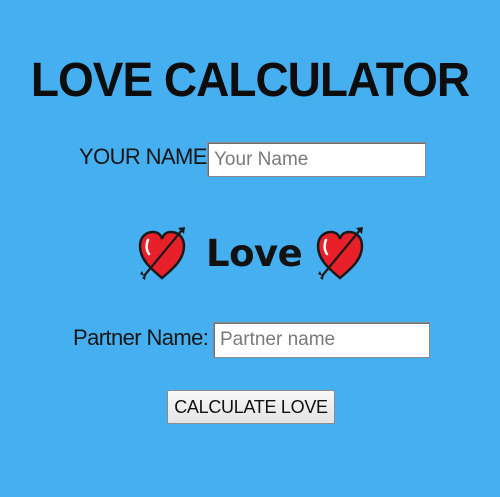 The height and width of the screenshot is (497, 500). What do you see at coordinates (141, 337) in the screenshot?
I see `partner-name-label: Partner Name:` at bounding box center [141, 337].